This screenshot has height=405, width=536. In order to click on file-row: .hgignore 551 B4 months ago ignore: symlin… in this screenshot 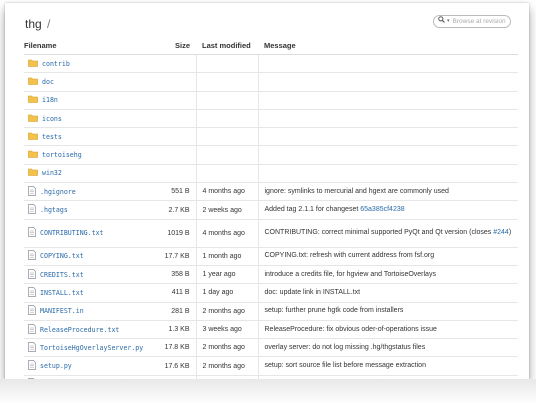, I will do `click(271, 192)`.